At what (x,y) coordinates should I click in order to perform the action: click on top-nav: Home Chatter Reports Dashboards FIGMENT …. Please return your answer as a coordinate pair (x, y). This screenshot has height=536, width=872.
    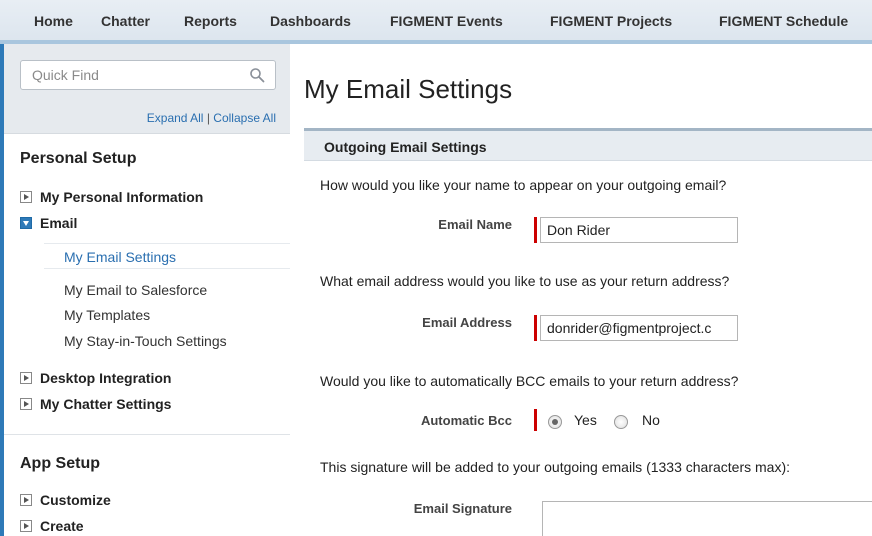
    Looking at the image, I should click on (436, 22).